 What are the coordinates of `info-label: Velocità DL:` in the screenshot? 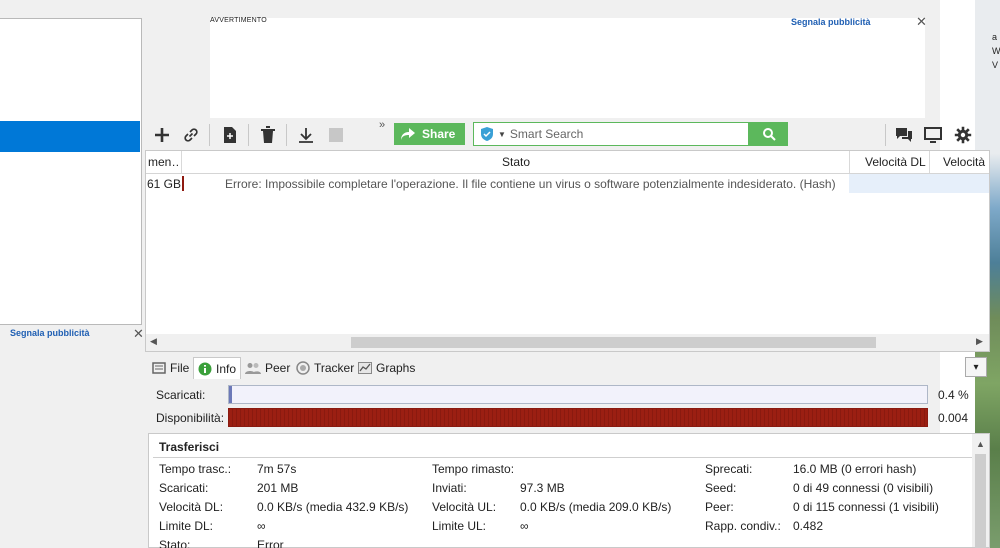 It's located at (191, 507).